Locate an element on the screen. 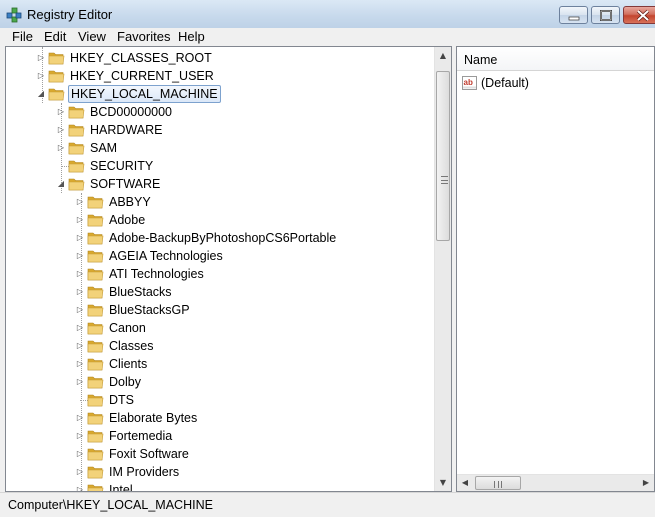 The width and height of the screenshot is (655, 517). tree-node: ▷ Elaborate Bytes is located at coordinates (221, 418).